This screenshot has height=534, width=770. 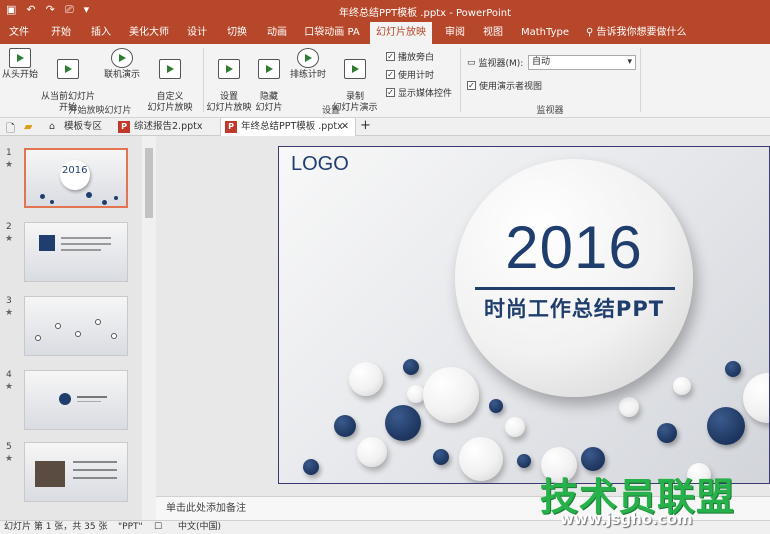 I want to click on play-current-icon, so click(x=68, y=69).